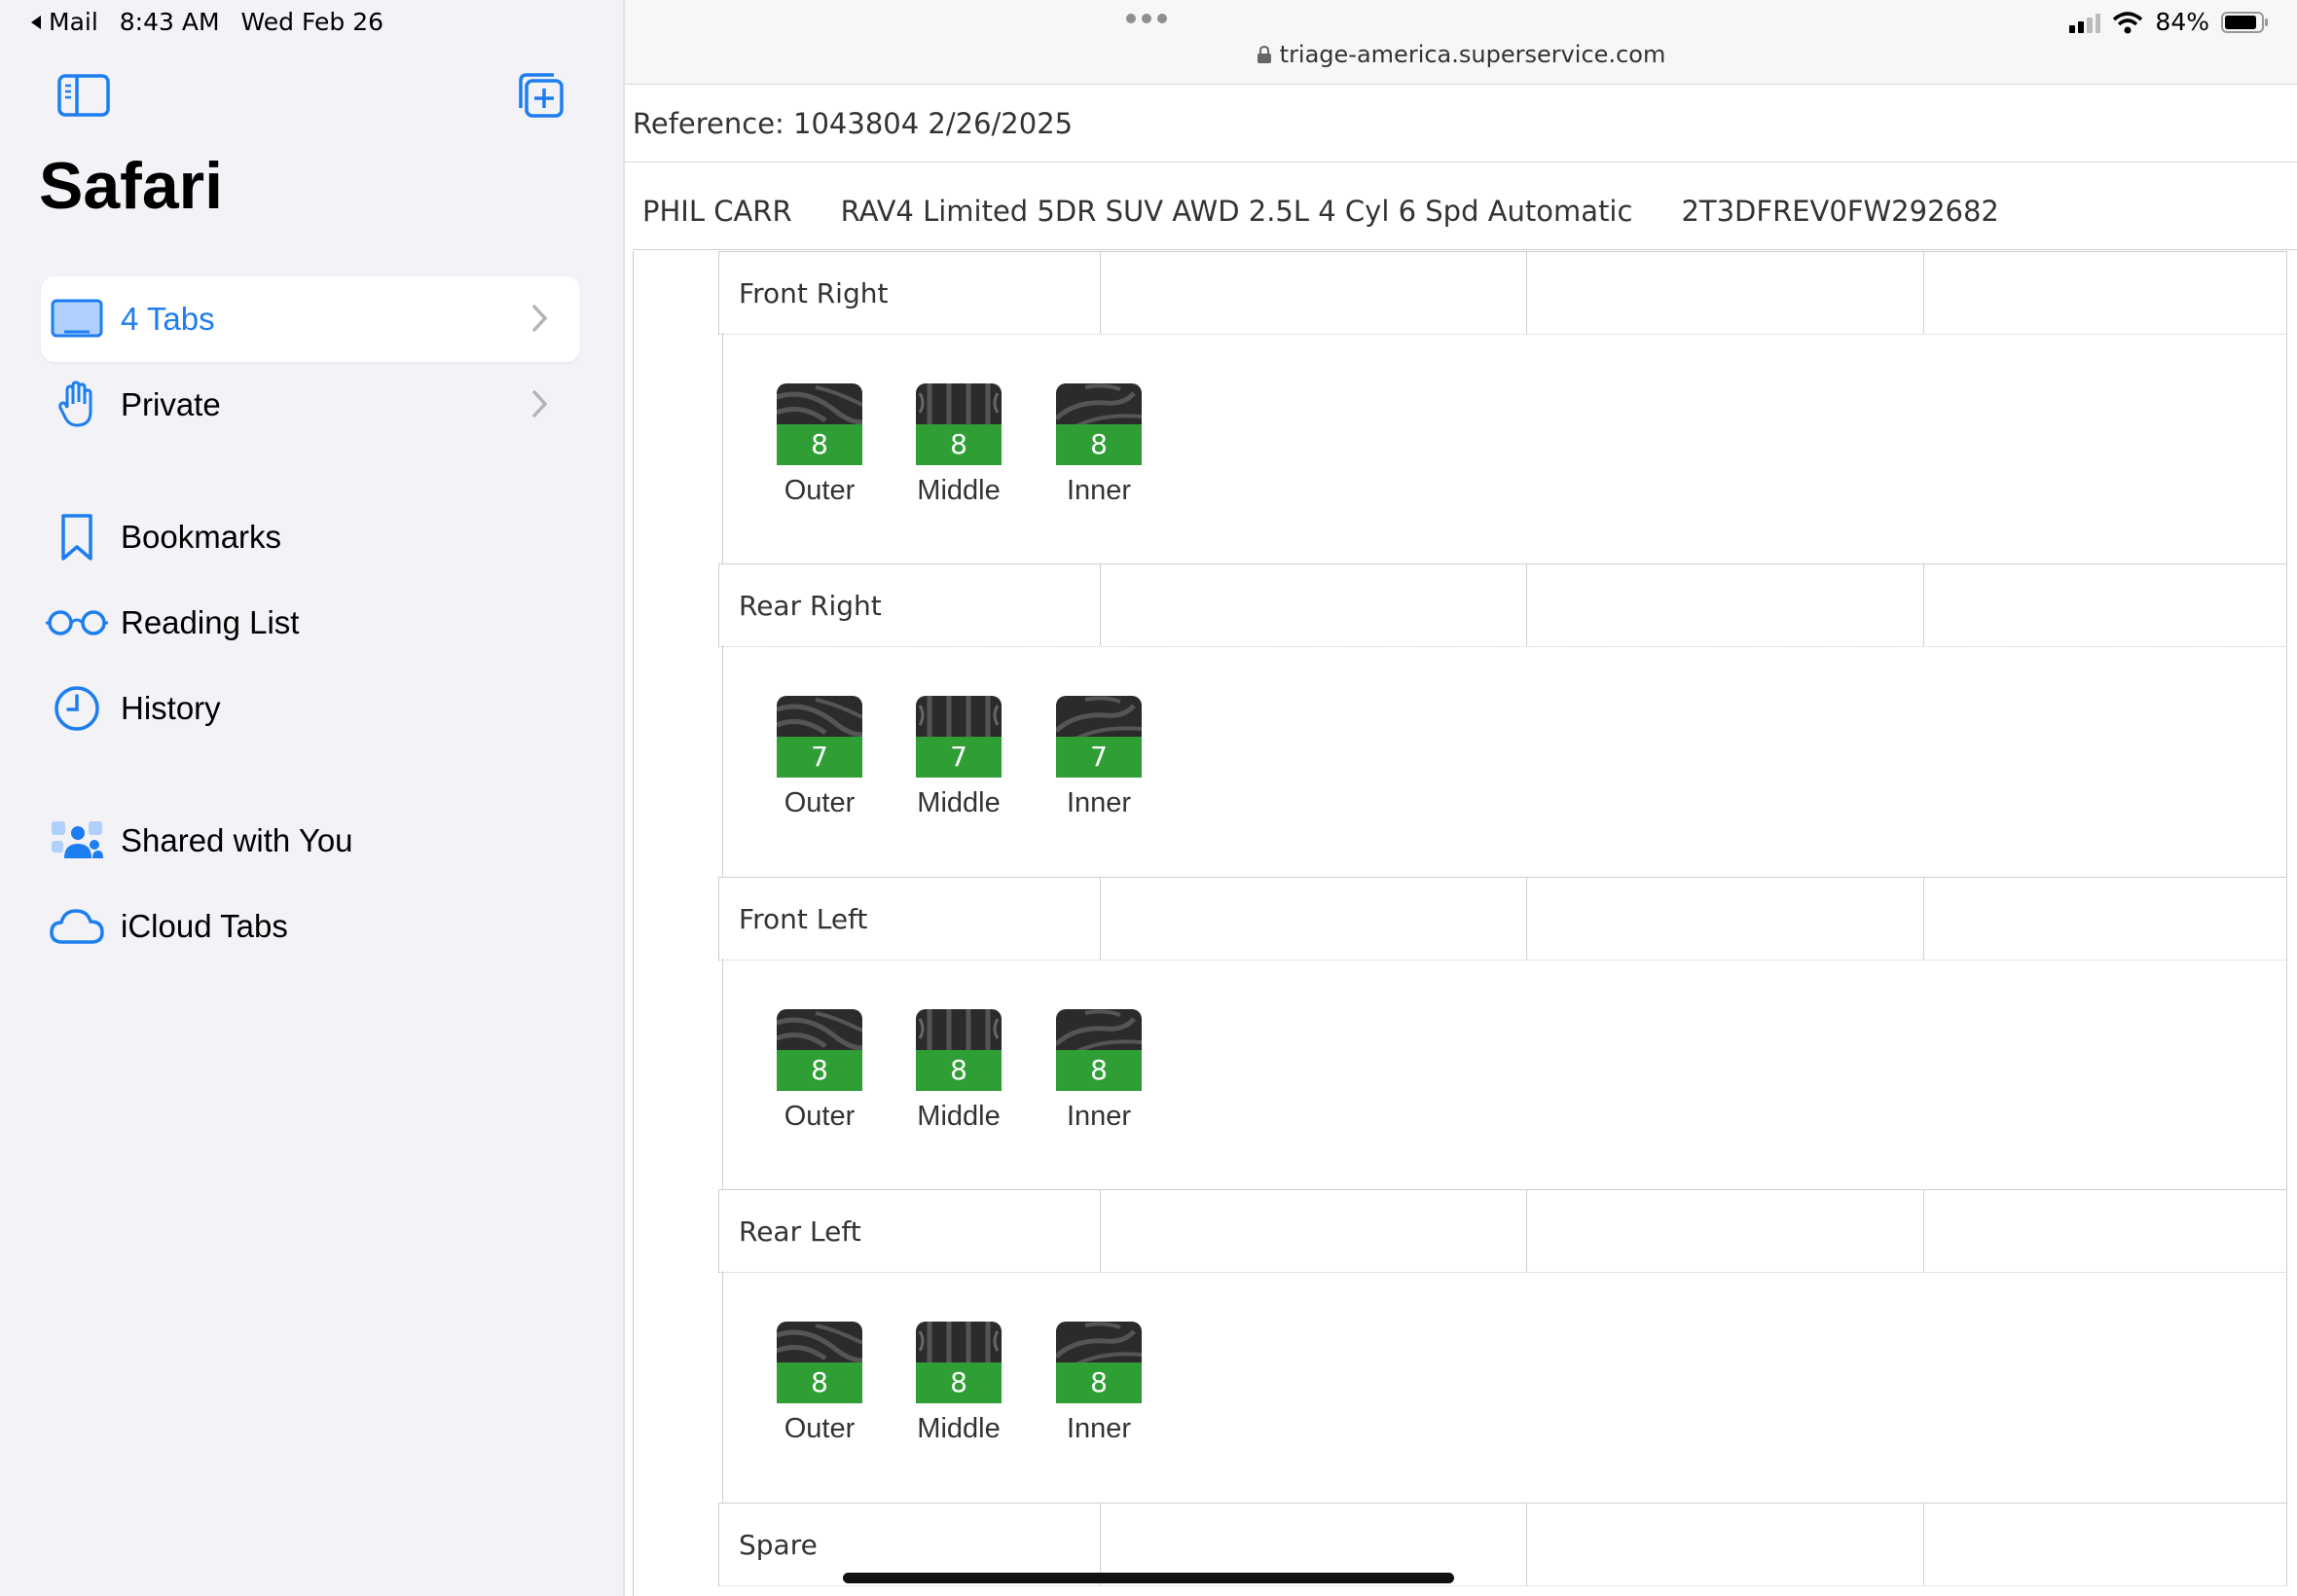  What do you see at coordinates (237, 840) in the screenshot?
I see `sidebar-item-label: Shared with You` at bounding box center [237, 840].